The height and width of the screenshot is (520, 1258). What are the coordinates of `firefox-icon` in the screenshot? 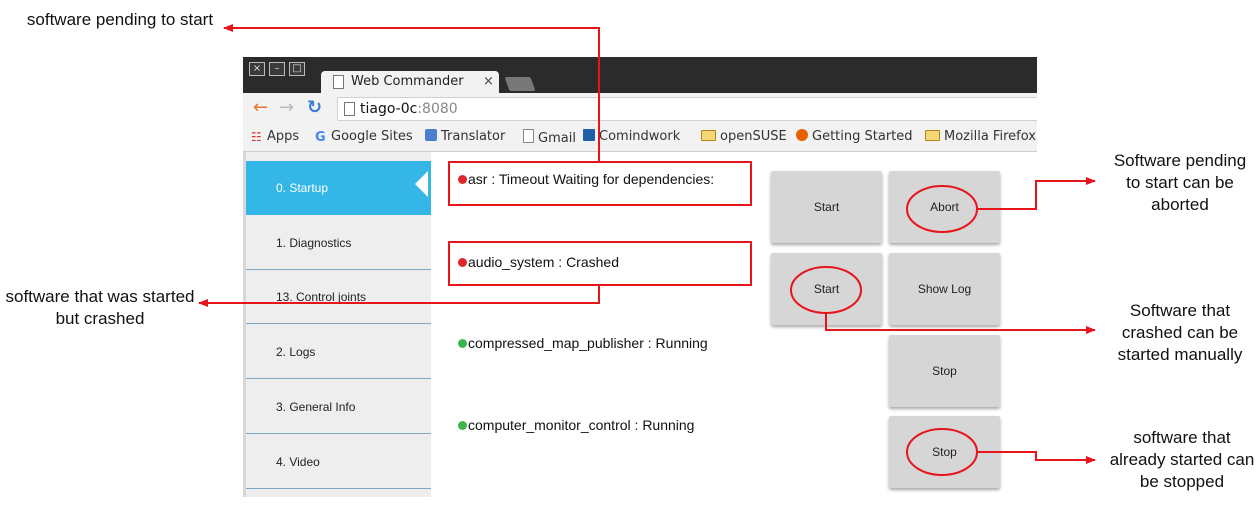 It's located at (802, 135).